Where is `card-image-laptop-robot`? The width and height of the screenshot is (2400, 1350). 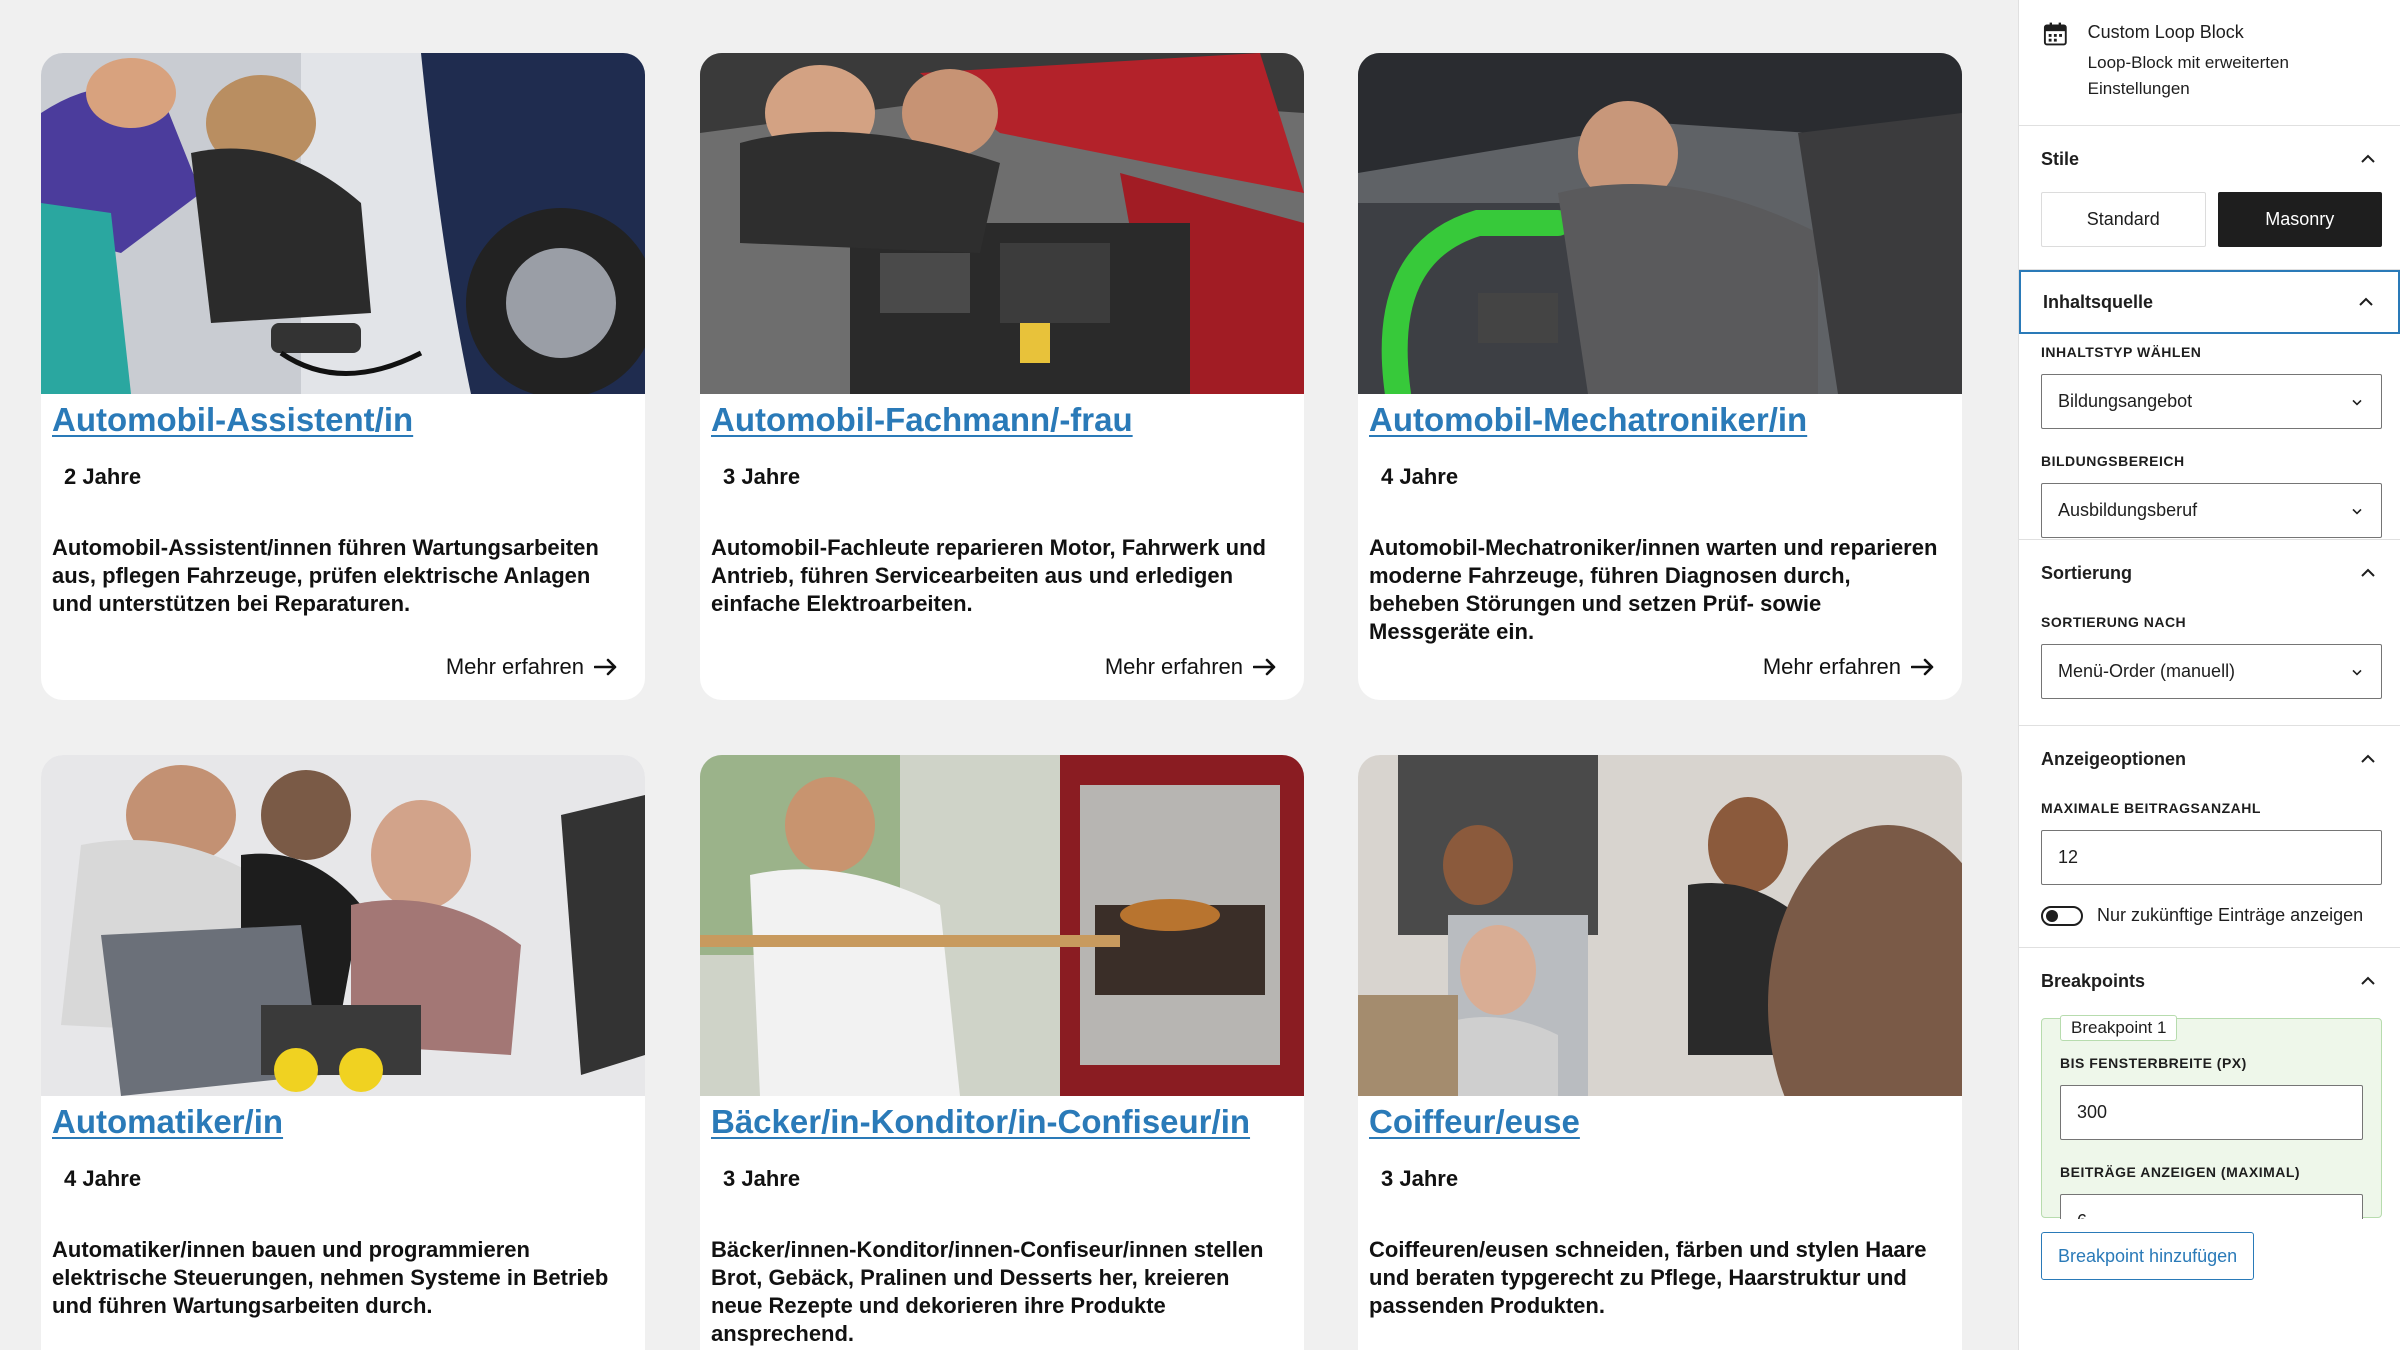 card-image-laptop-robot is located at coordinates (343, 925).